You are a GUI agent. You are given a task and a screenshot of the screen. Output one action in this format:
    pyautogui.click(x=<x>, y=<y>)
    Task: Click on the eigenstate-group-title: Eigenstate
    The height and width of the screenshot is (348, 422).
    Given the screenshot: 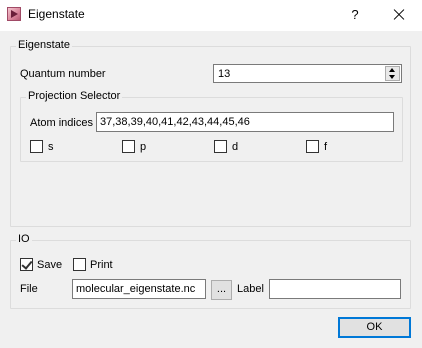 What is the action you would take?
    pyautogui.click(x=44, y=45)
    